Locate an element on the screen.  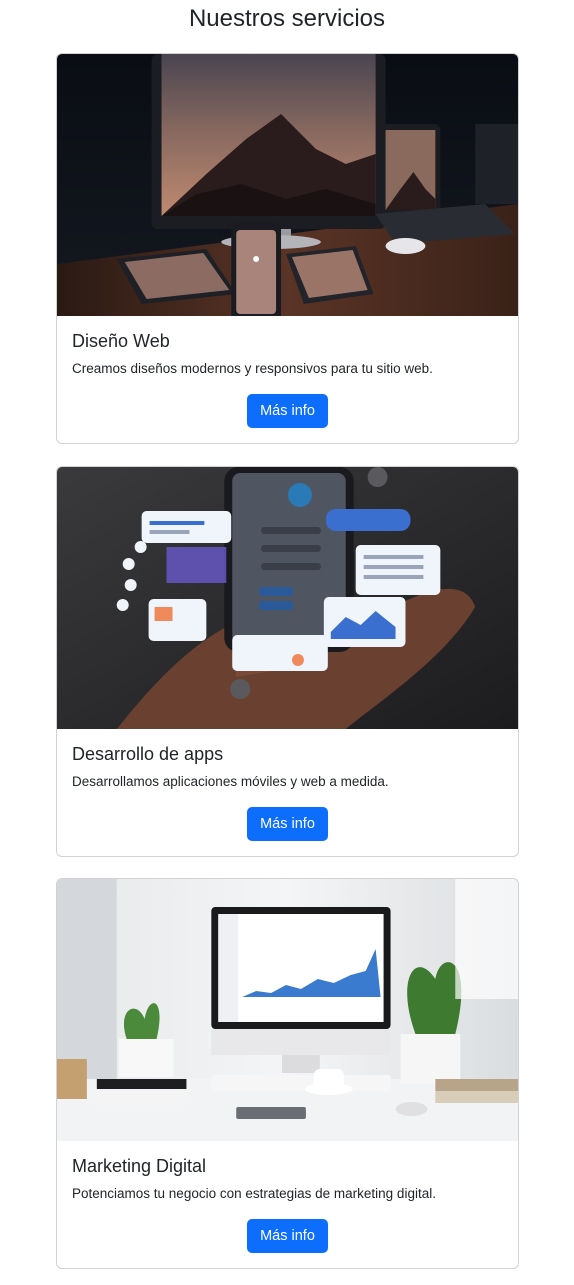
service-title: Desarrollo de apps is located at coordinates (148, 754).